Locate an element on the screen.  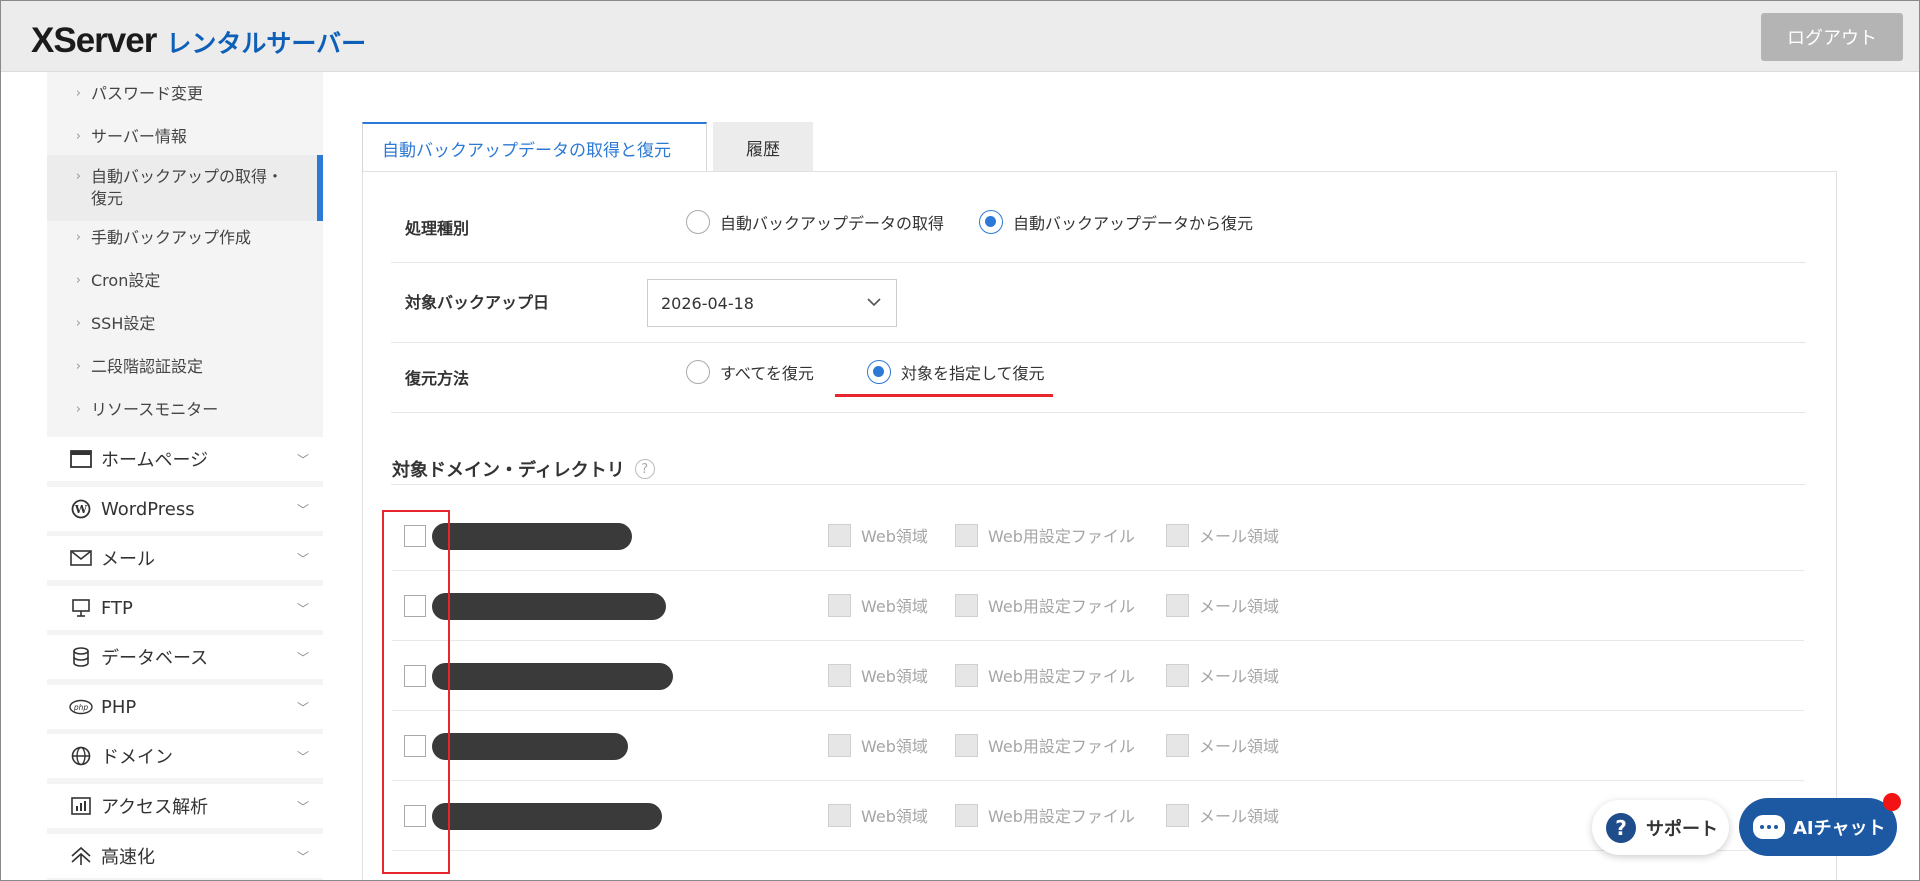
process-type-label: 処理種別 is located at coordinates (437, 228).